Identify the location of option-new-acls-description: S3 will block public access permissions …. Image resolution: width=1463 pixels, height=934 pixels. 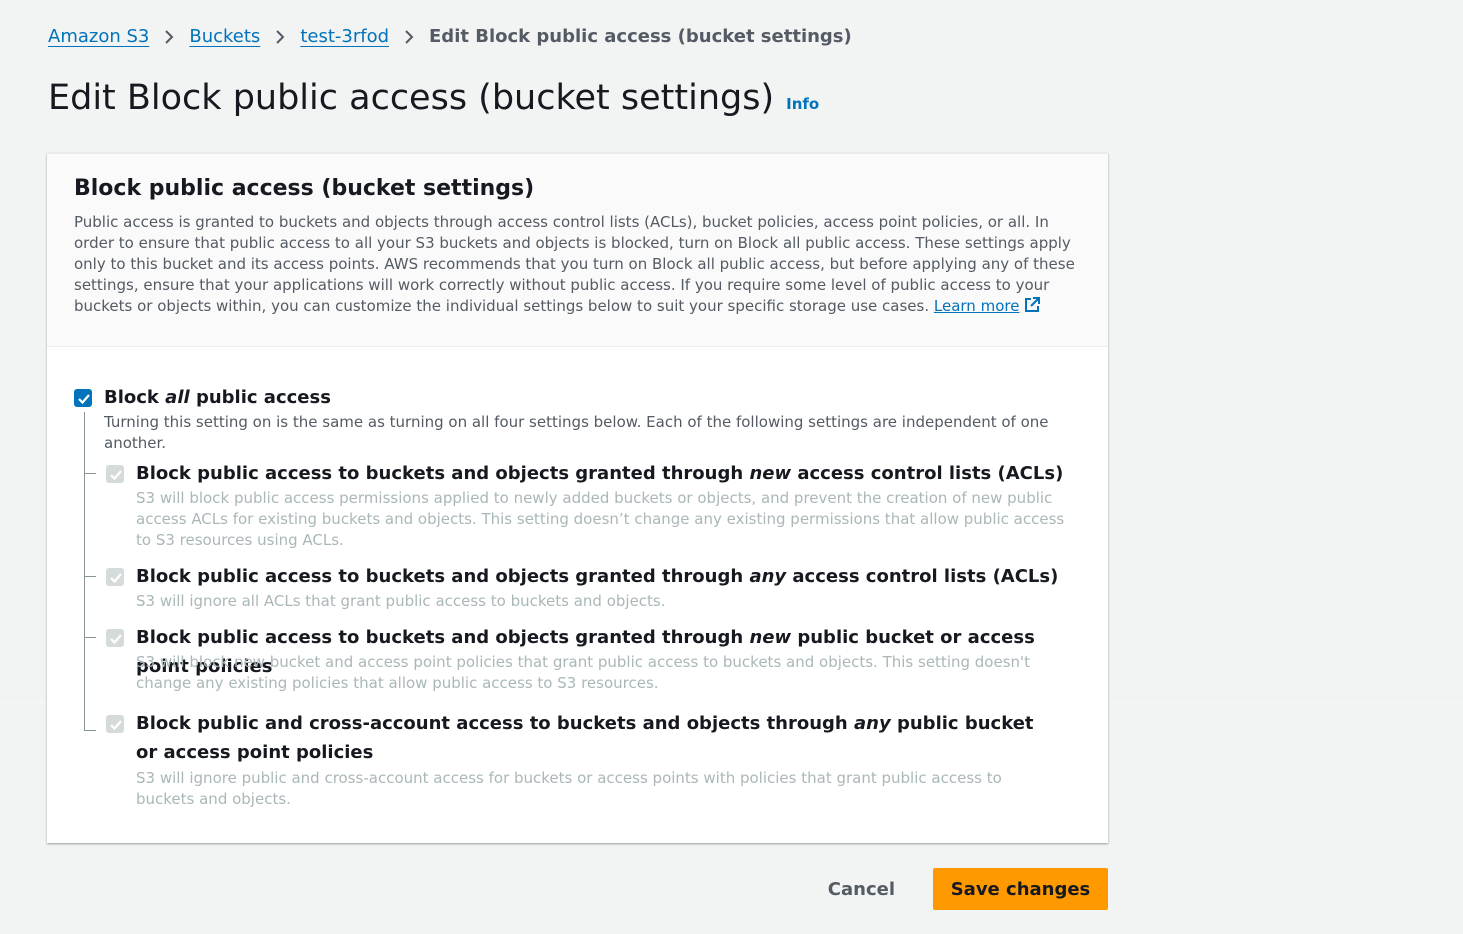
(600, 519).